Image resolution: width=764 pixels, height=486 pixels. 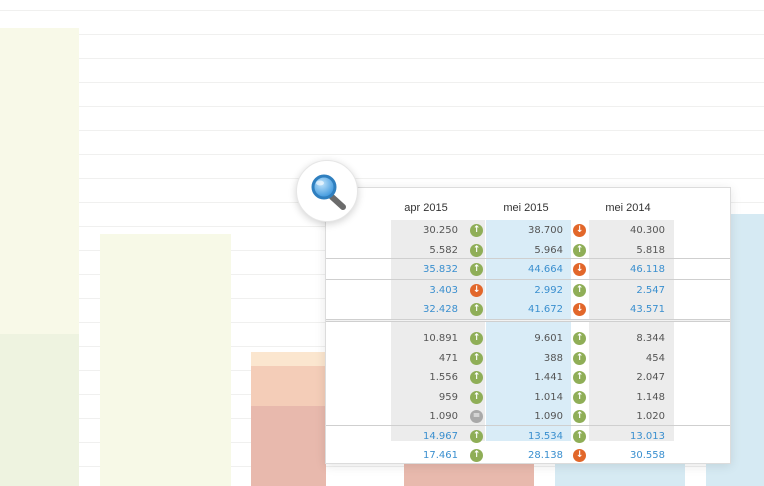 What do you see at coordinates (528, 417) in the screenshot?
I see `table-row: 1.090 1.090 1.020 = ↑` at bounding box center [528, 417].